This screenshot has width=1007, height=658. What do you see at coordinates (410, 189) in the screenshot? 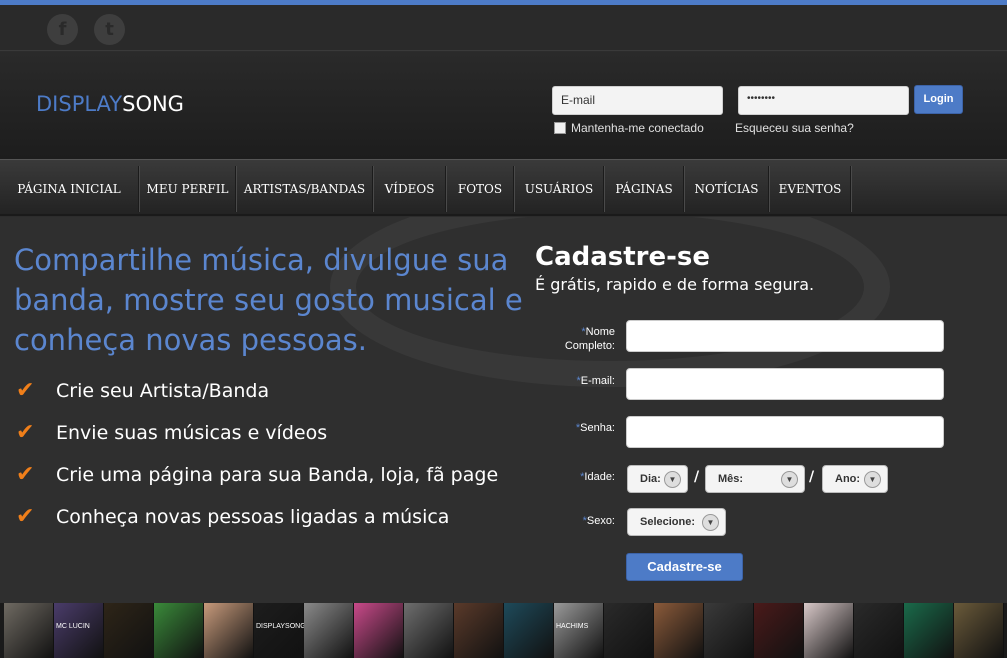
I see `nav-item-videos: VÍDEOS` at bounding box center [410, 189].